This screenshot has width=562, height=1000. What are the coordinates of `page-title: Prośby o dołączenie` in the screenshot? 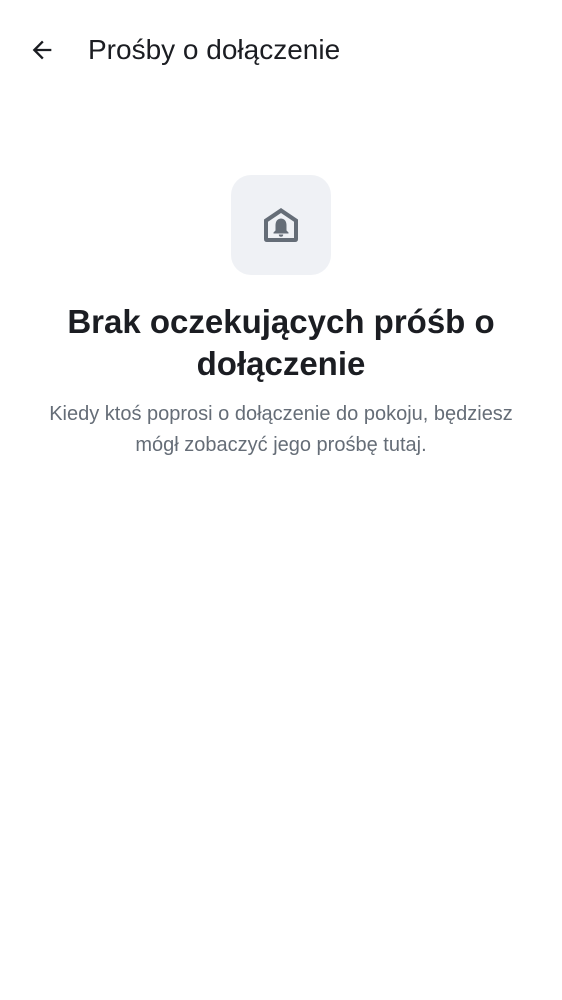 It's located at (214, 49).